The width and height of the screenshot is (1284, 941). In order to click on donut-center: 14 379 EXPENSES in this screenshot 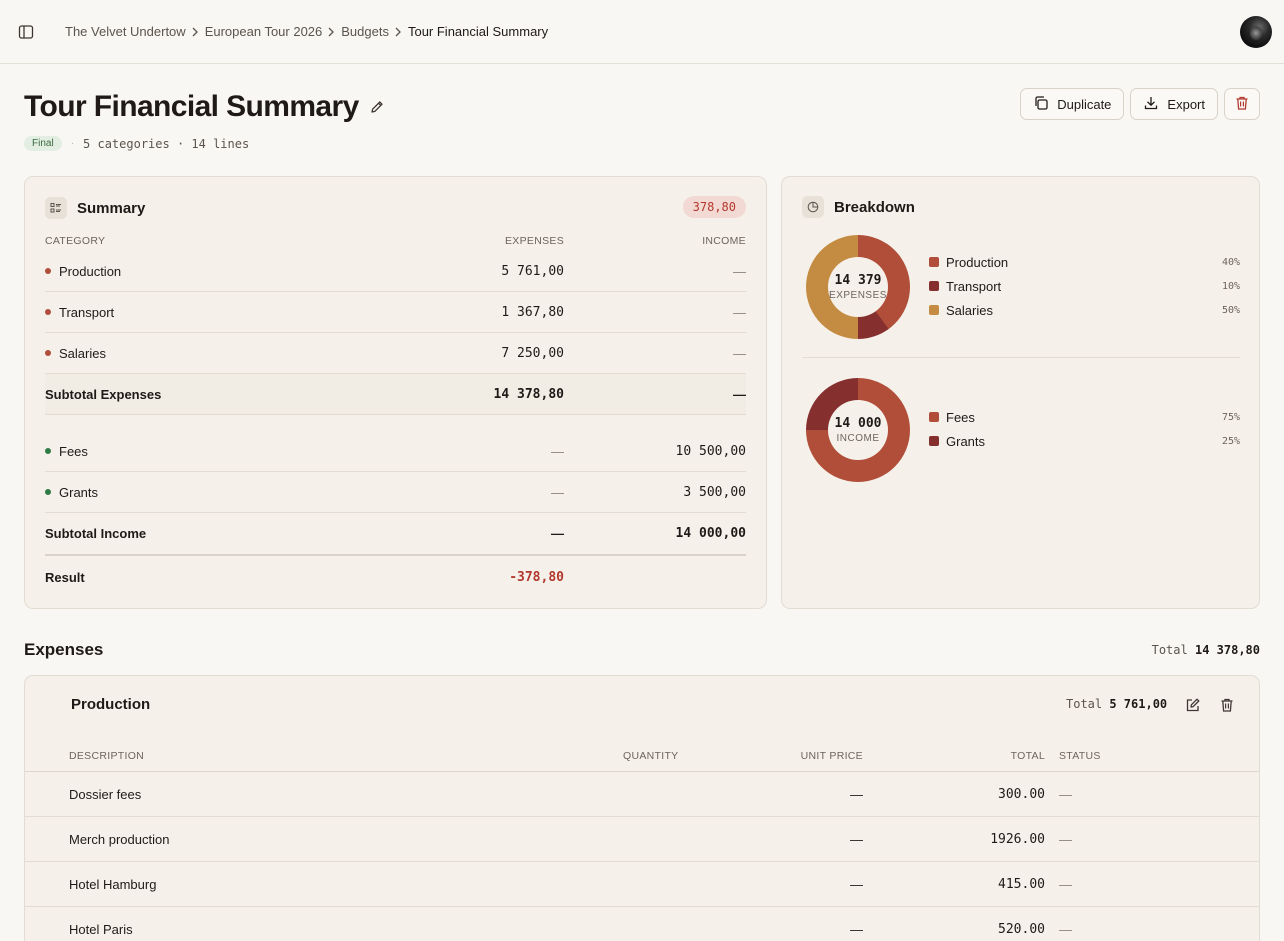, I will do `click(858, 287)`.